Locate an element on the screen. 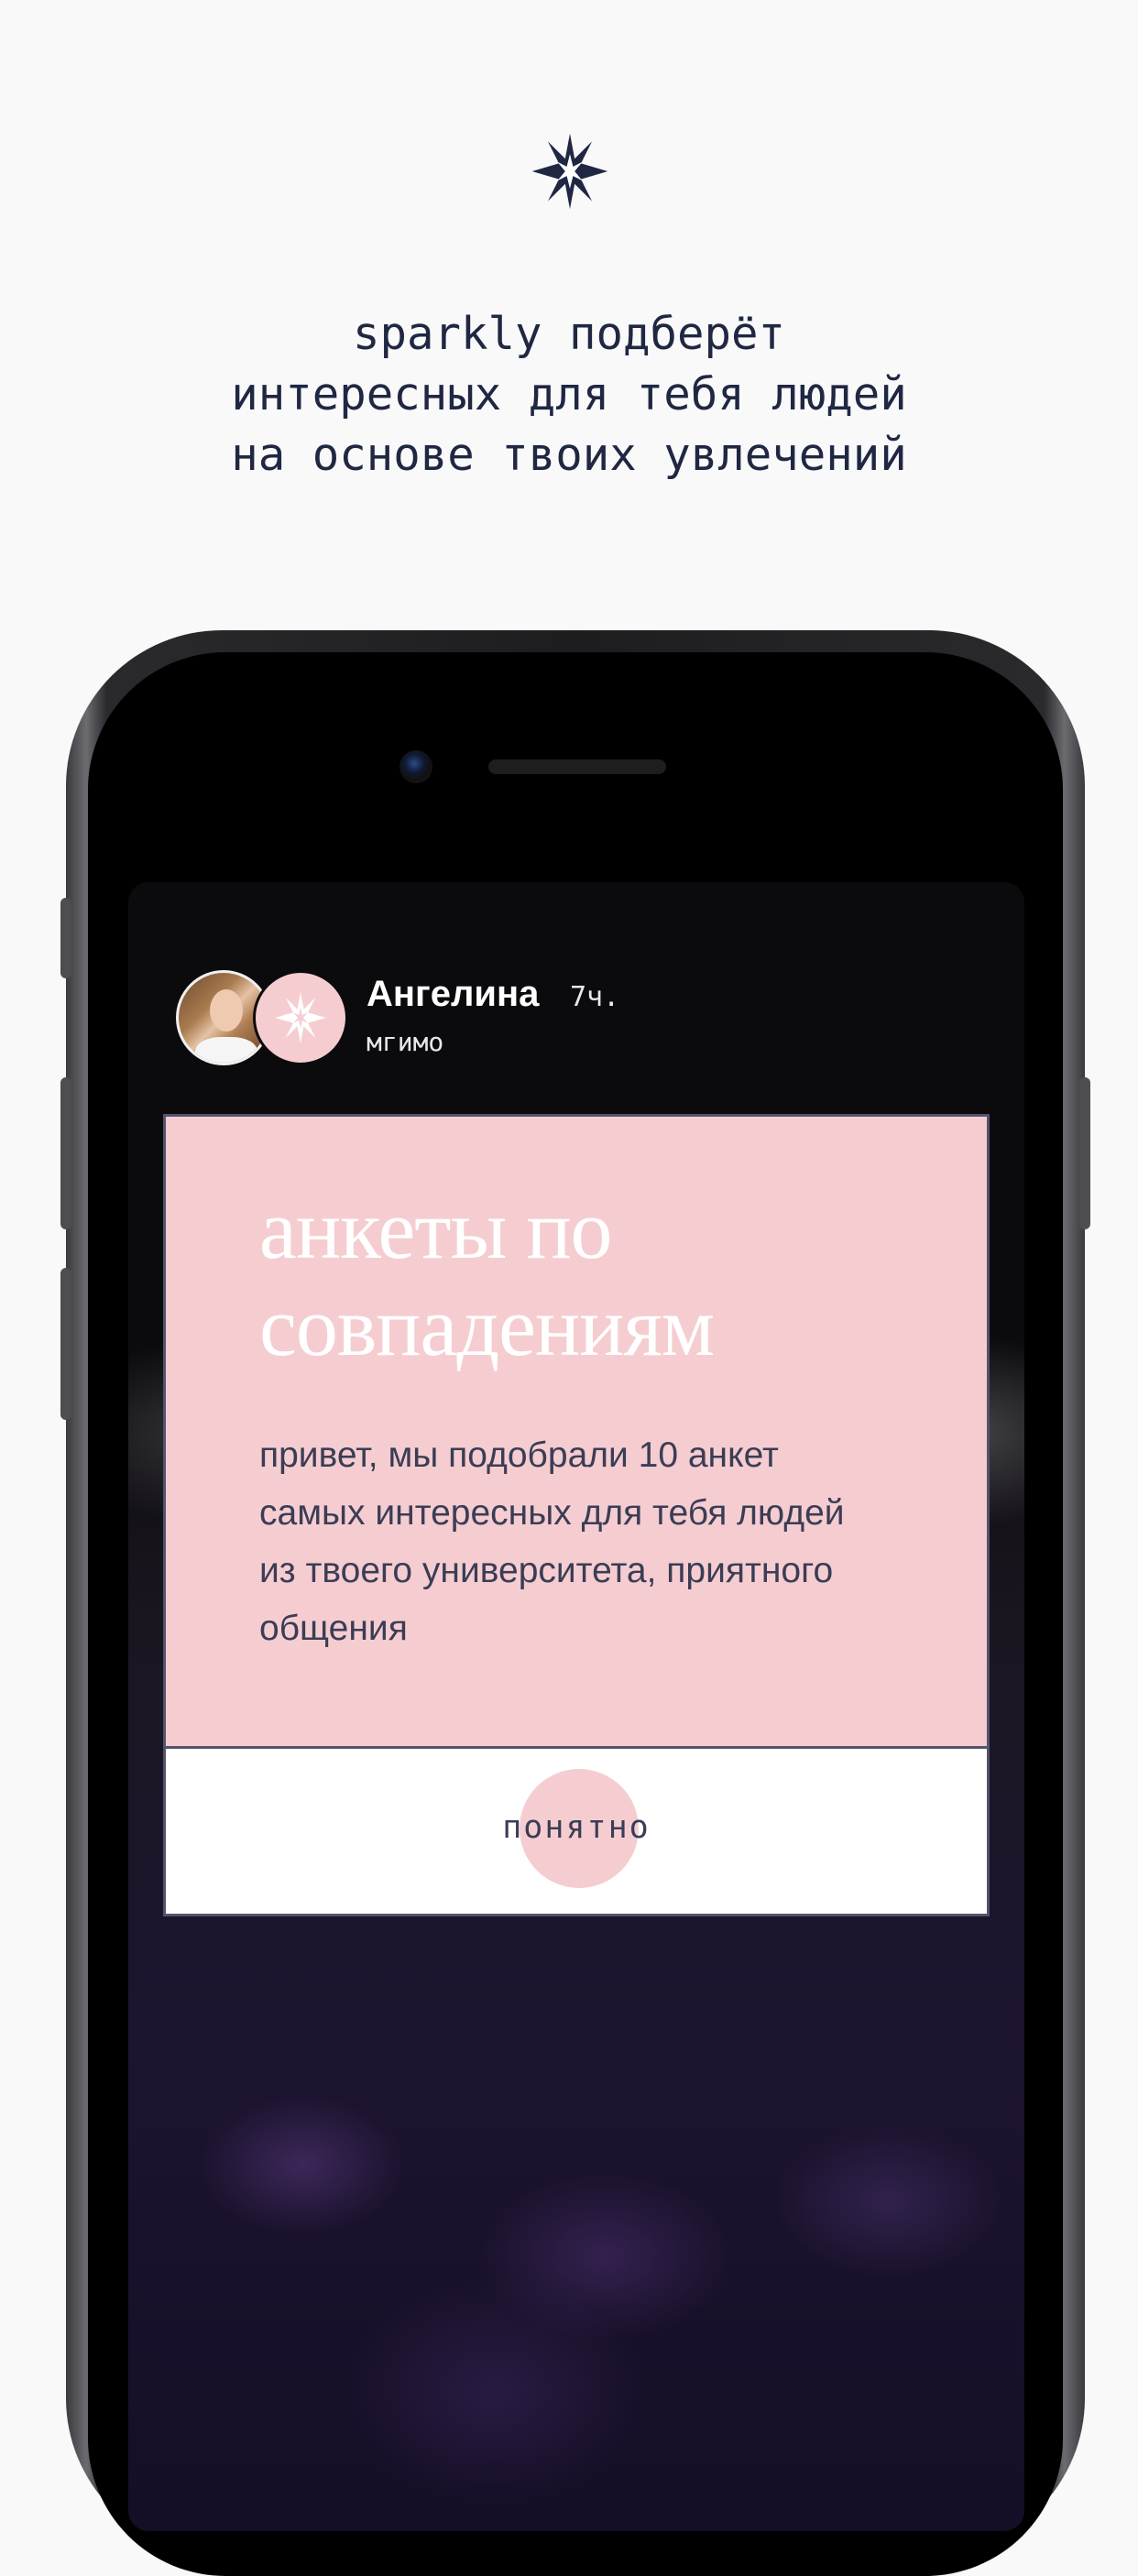  avatar-face is located at coordinates (226, 1010).